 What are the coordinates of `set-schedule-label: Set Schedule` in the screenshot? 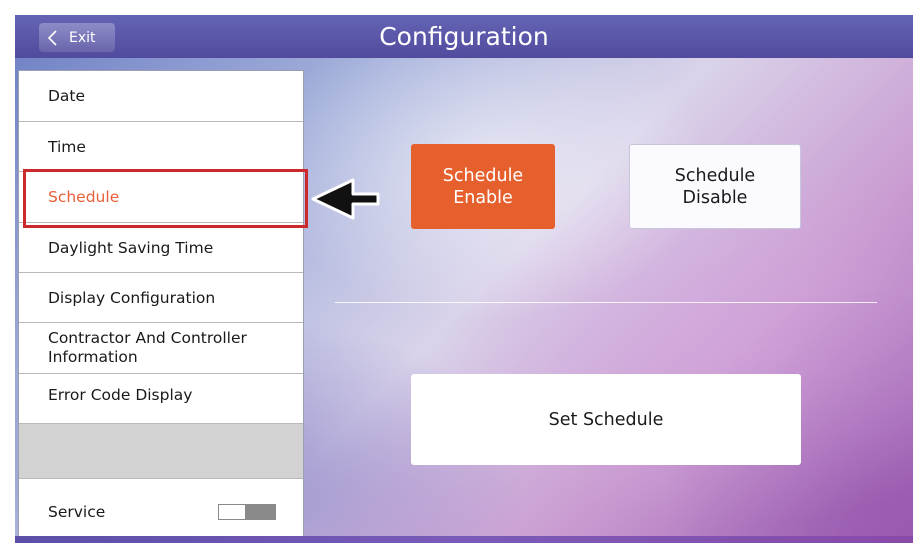 It's located at (606, 419).